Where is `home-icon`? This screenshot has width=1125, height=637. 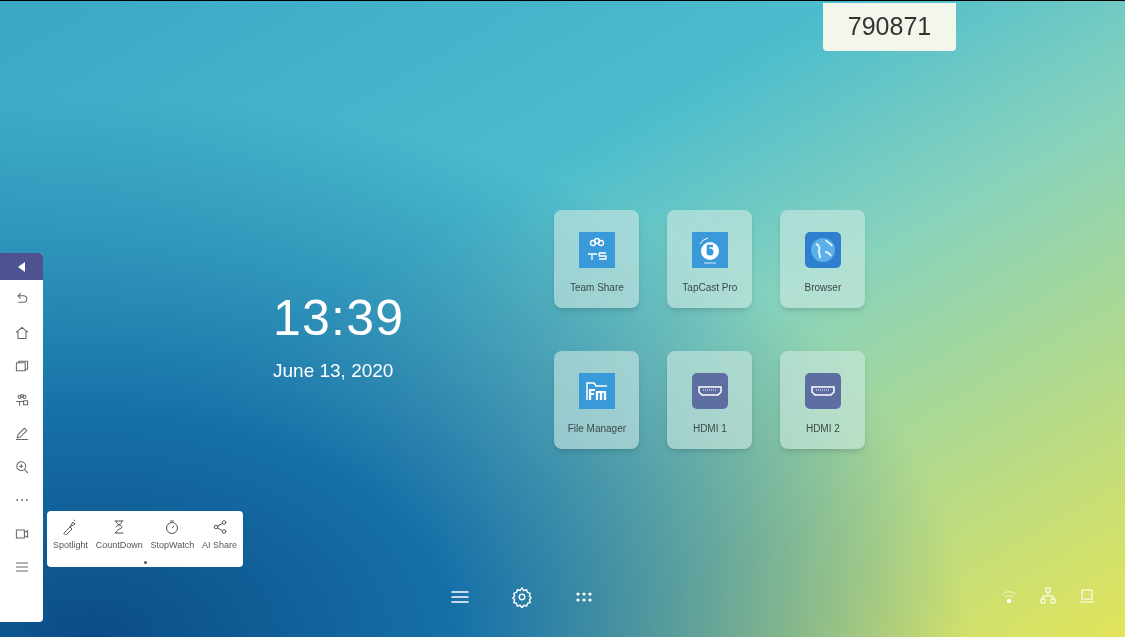
home-icon is located at coordinates (21, 332).